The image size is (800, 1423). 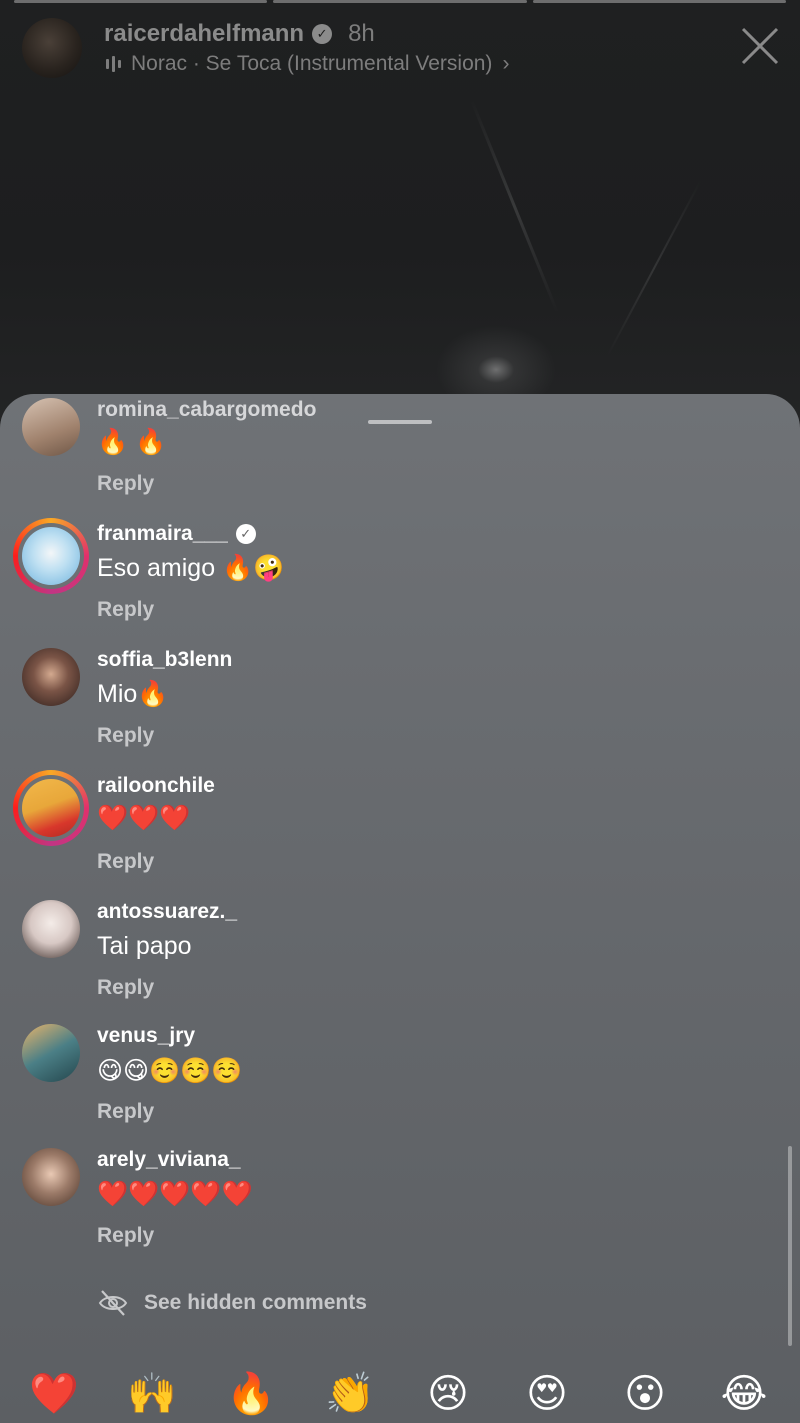 What do you see at coordinates (645, 1394) in the screenshot?
I see `reaction-wow: 😮` at bounding box center [645, 1394].